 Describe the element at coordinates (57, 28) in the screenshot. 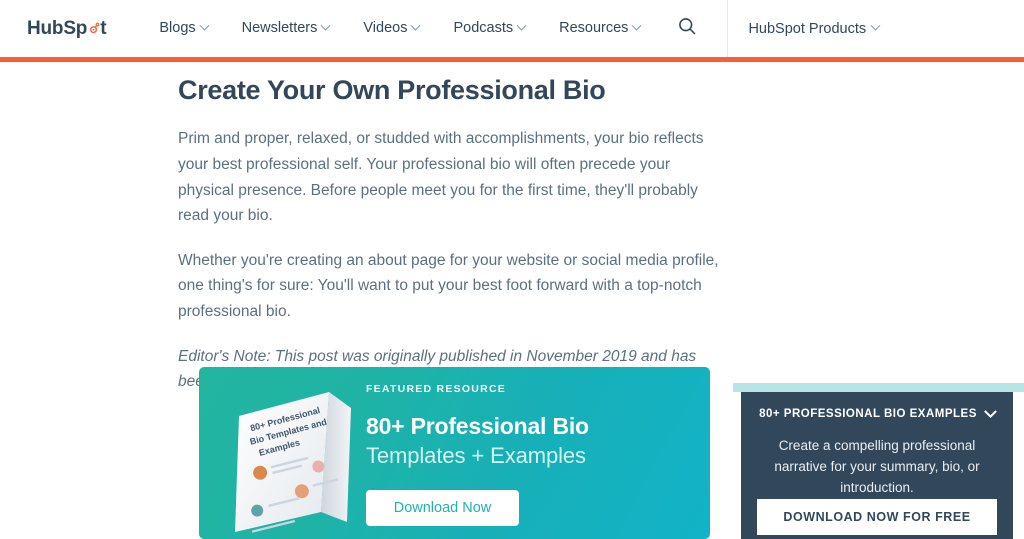

I see `logo-text-primary: HubSp` at that location.